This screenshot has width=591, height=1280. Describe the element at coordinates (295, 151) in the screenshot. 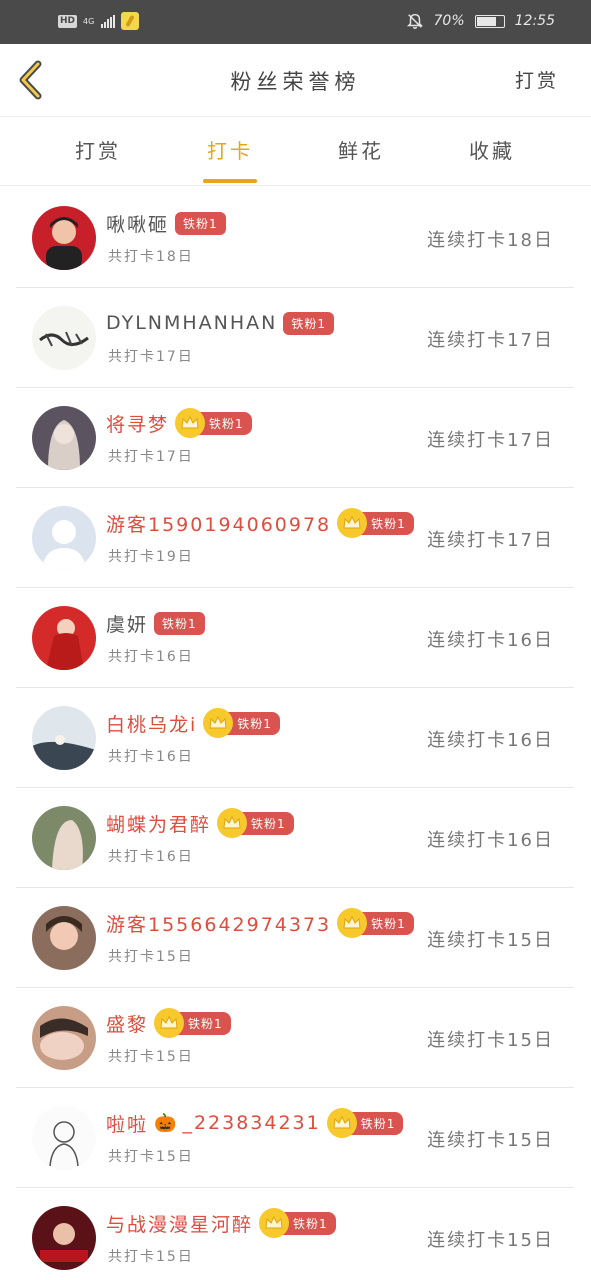

I see `tab-bar: 打赏 打卡 鲜花 收藏` at that location.